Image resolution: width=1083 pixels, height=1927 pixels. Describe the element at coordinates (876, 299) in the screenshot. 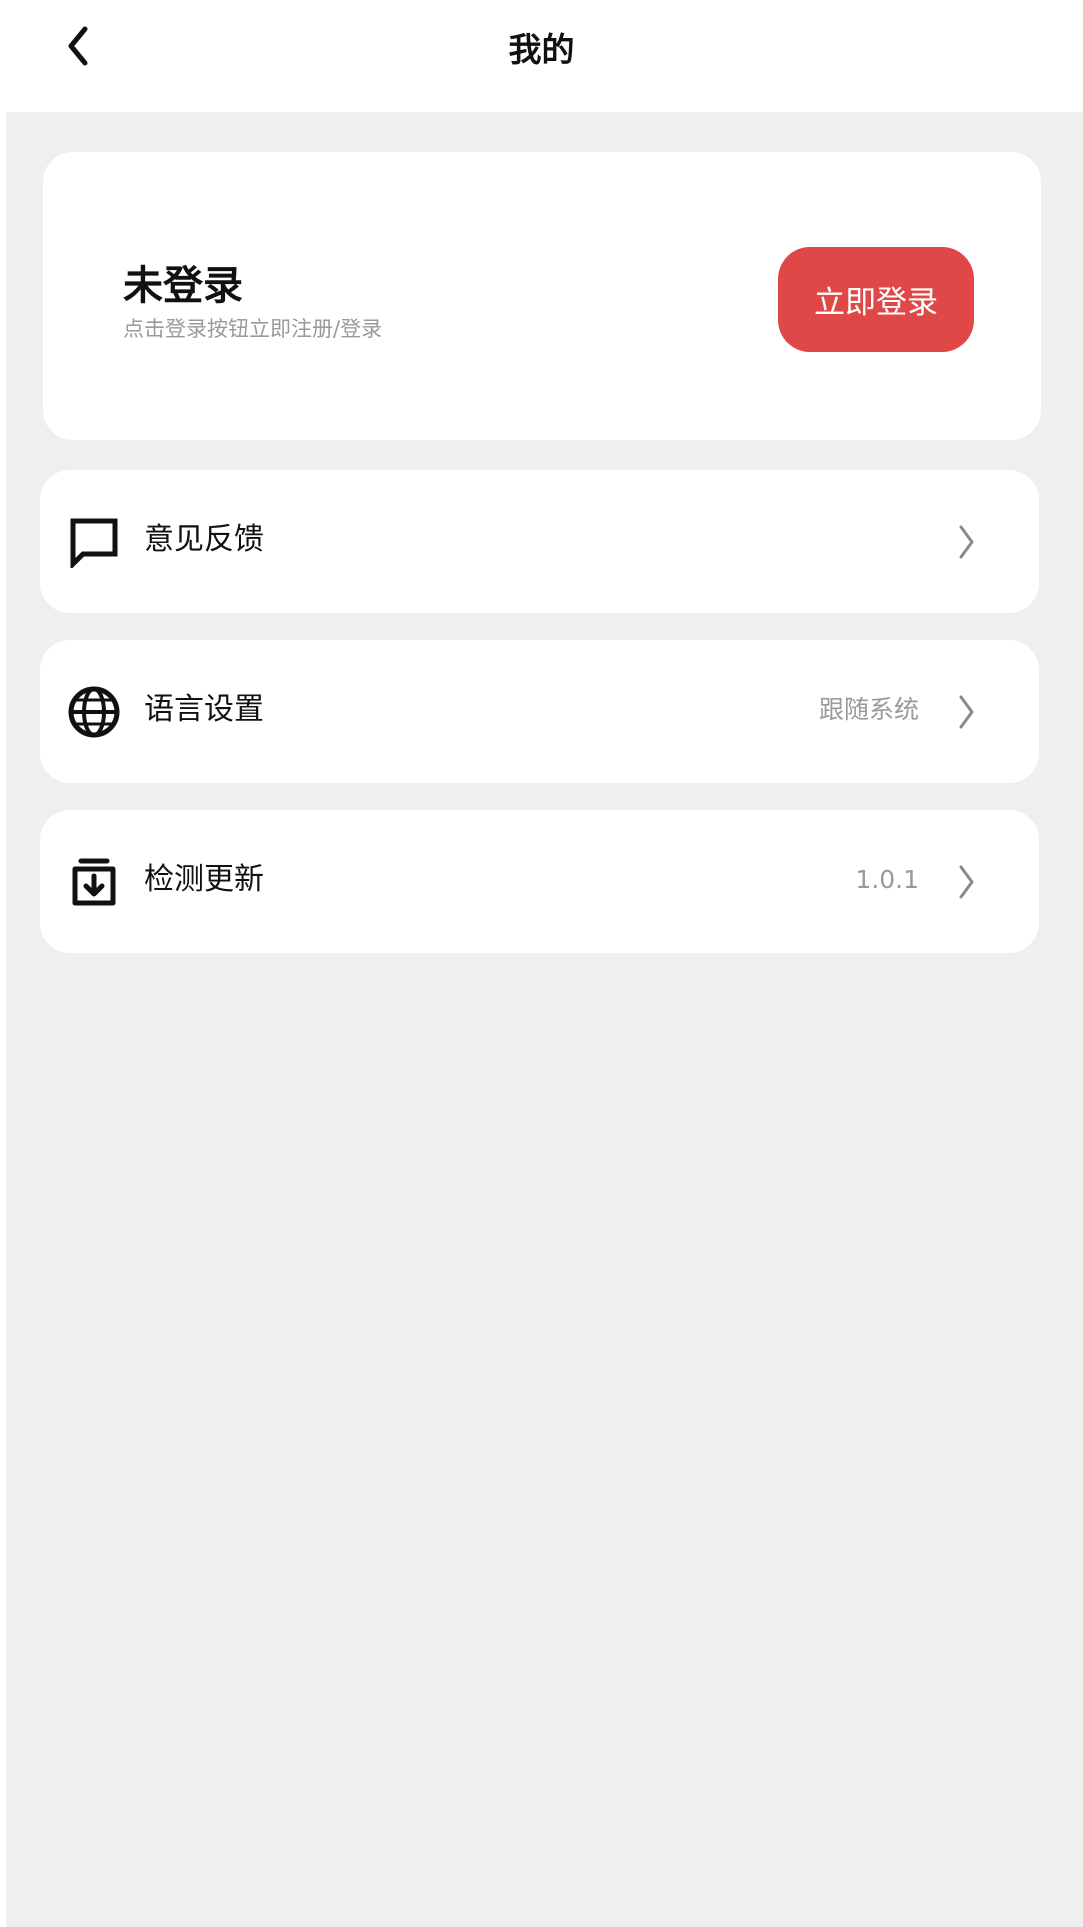

I see `login-button: 立即登录` at that location.